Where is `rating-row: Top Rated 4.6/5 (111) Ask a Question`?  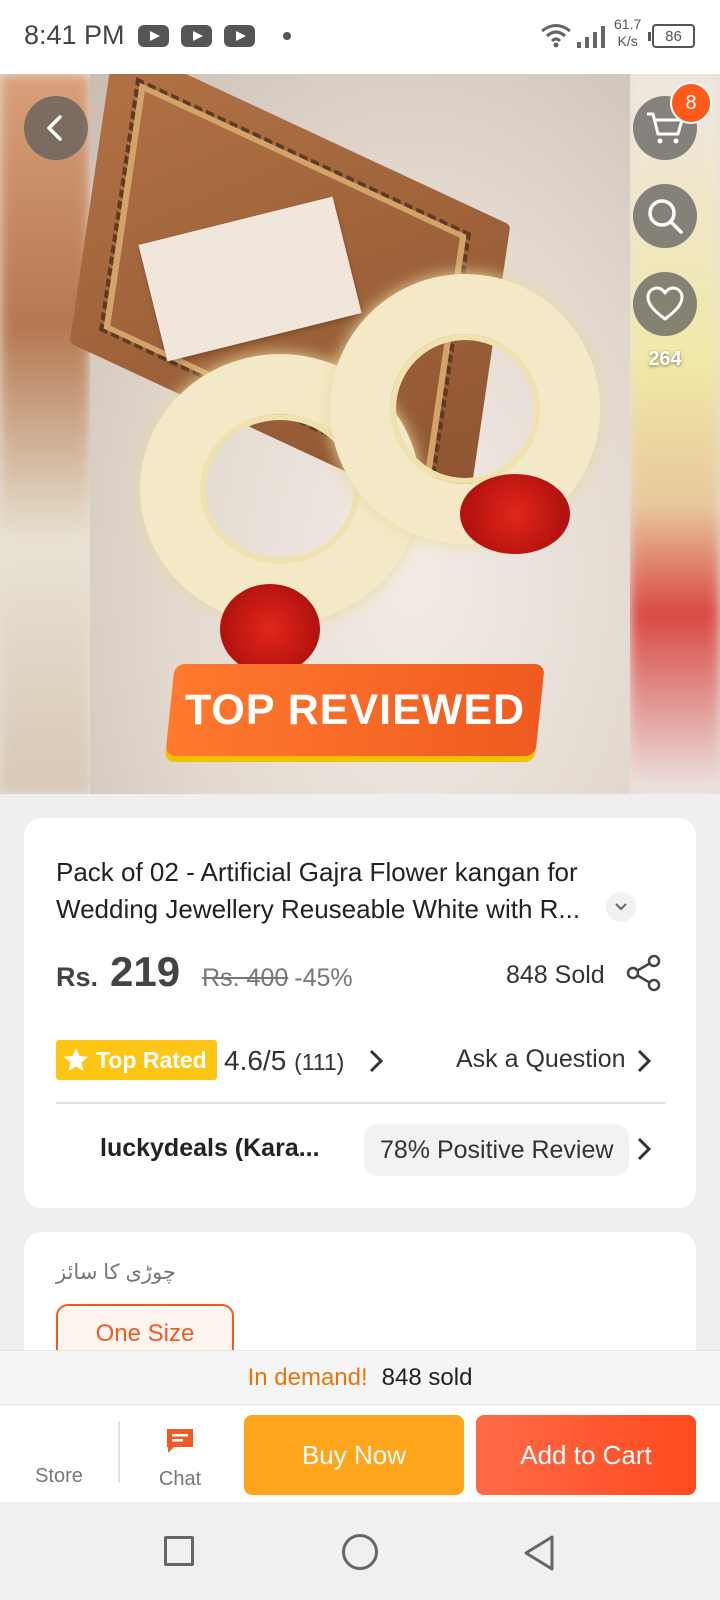 rating-row: Top Rated 4.6/5 (111) Ask a Question is located at coordinates (361, 1061).